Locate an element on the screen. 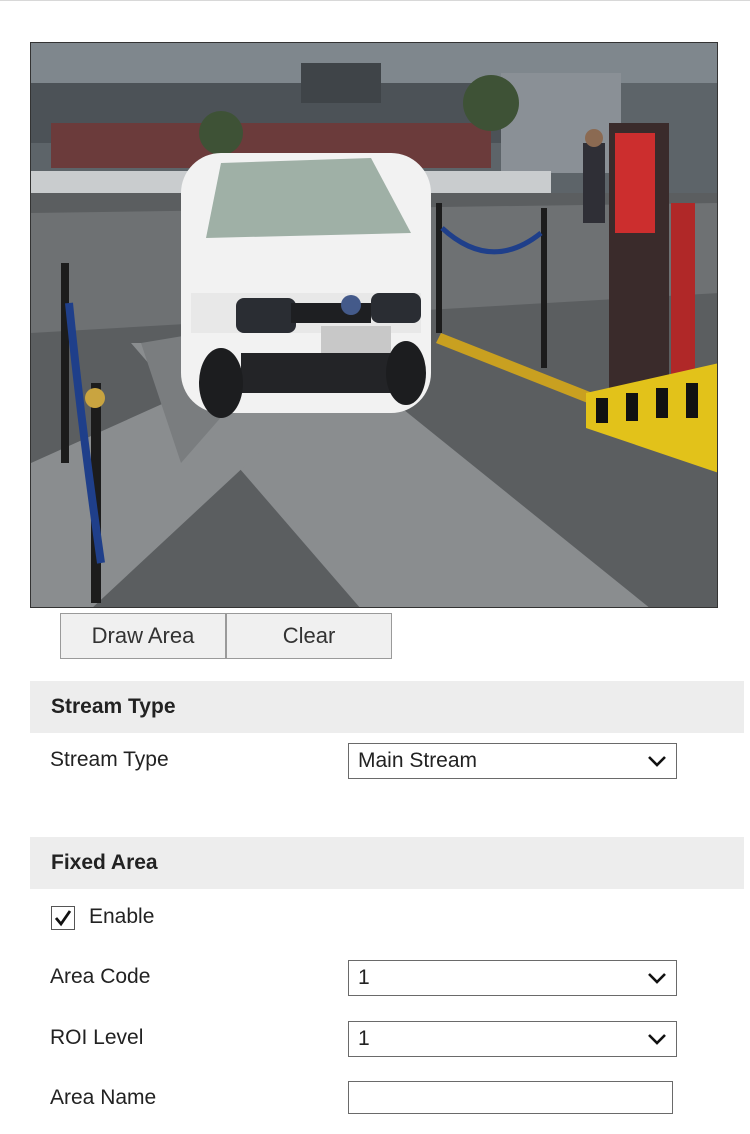 This screenshot has width=750, height=1134. area-name-label: Area Name is located at coordinates (103, 1097).